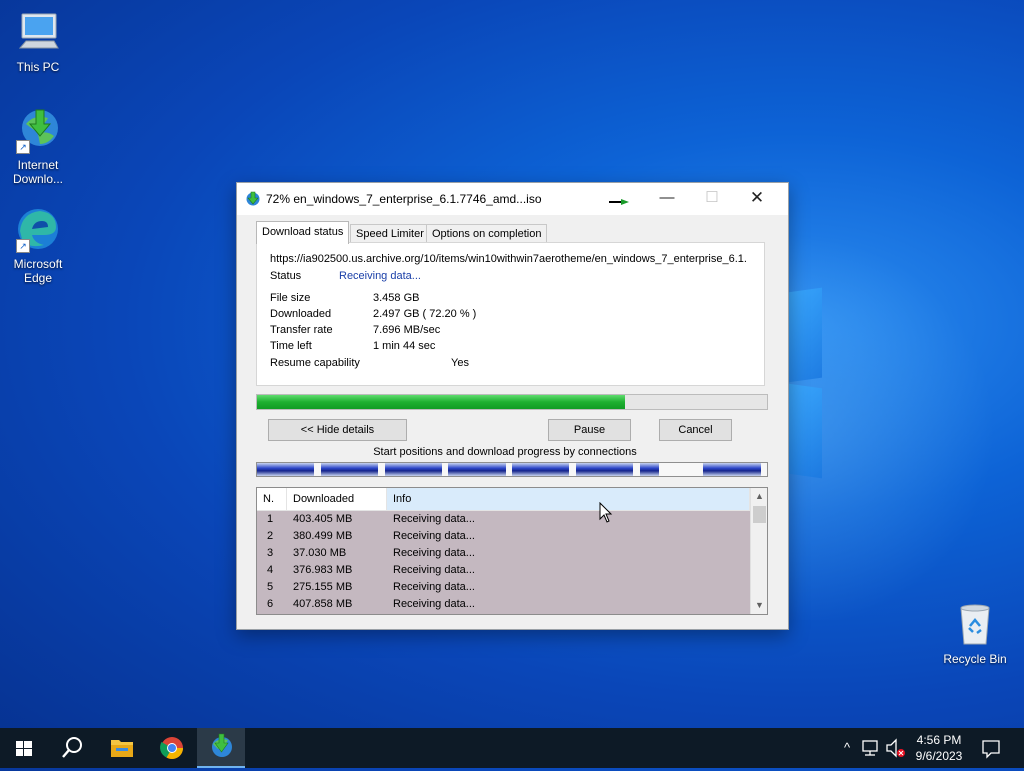  I want to click on pause-button: Pause, so click(589, 430).